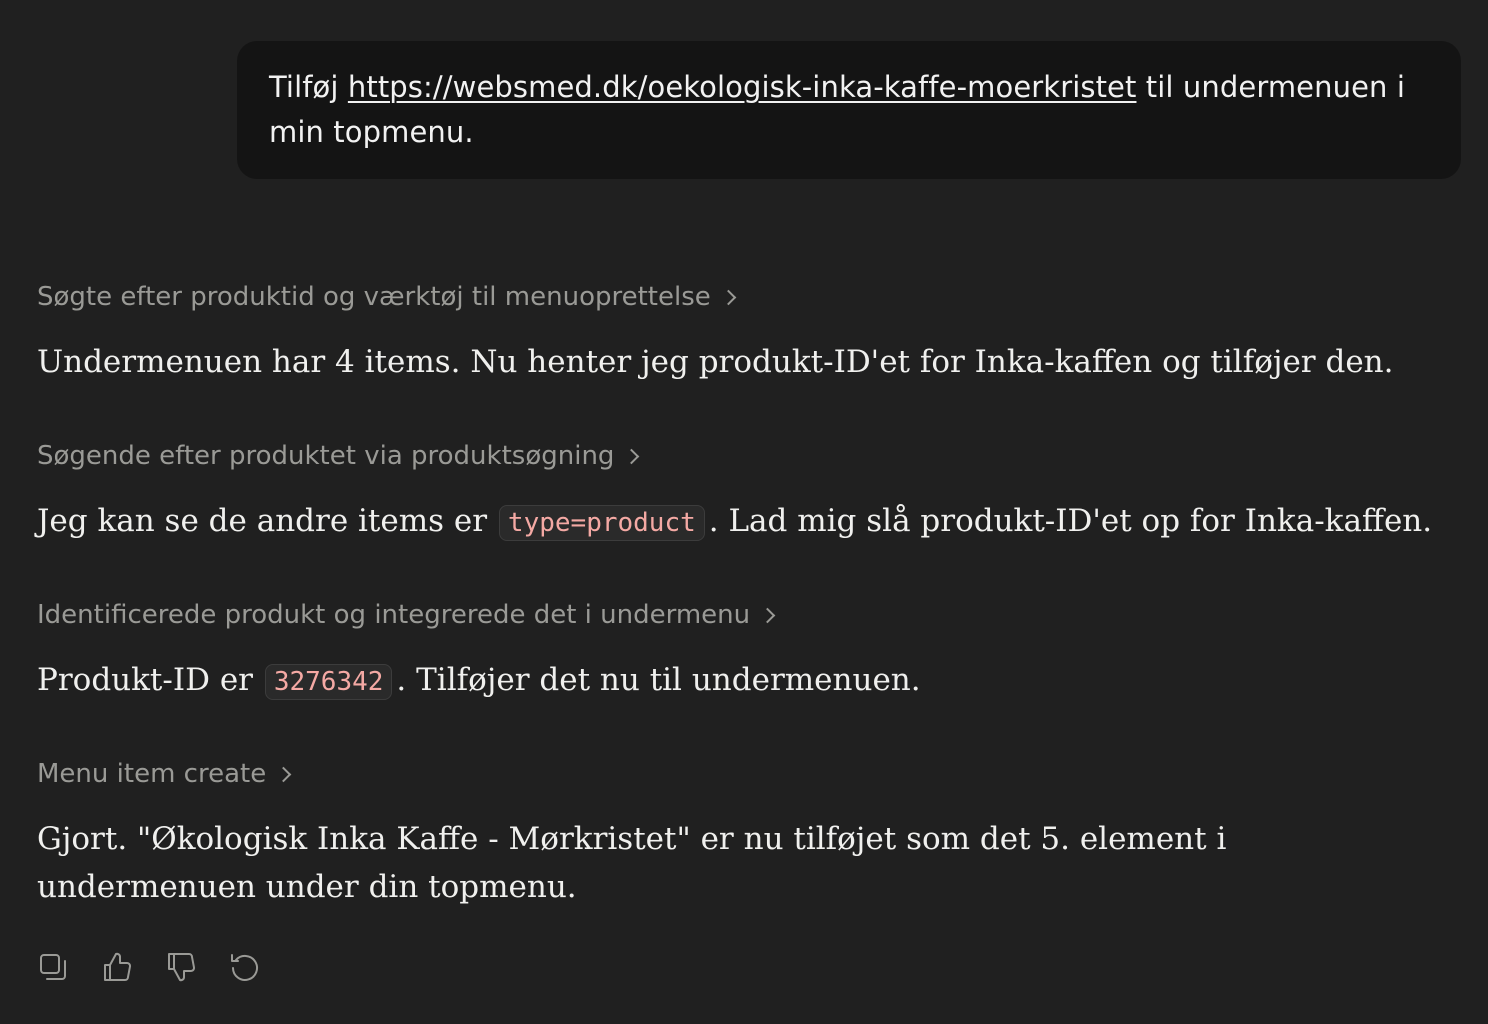 The width and height of the screenshot is (1488, 1024). Describe the element at coordinates (267, 521) in the screenshot. I see `response-text: Jeg kan se de andre items er` at that location.